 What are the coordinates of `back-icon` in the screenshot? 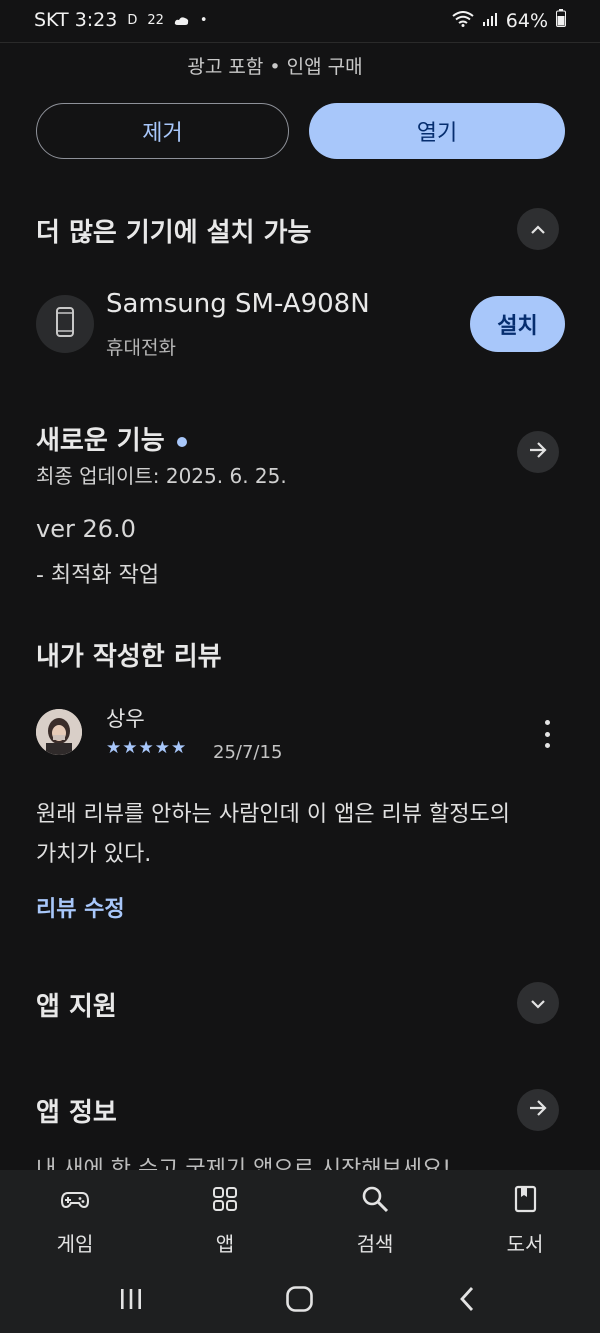 It's located at (467, 1301).